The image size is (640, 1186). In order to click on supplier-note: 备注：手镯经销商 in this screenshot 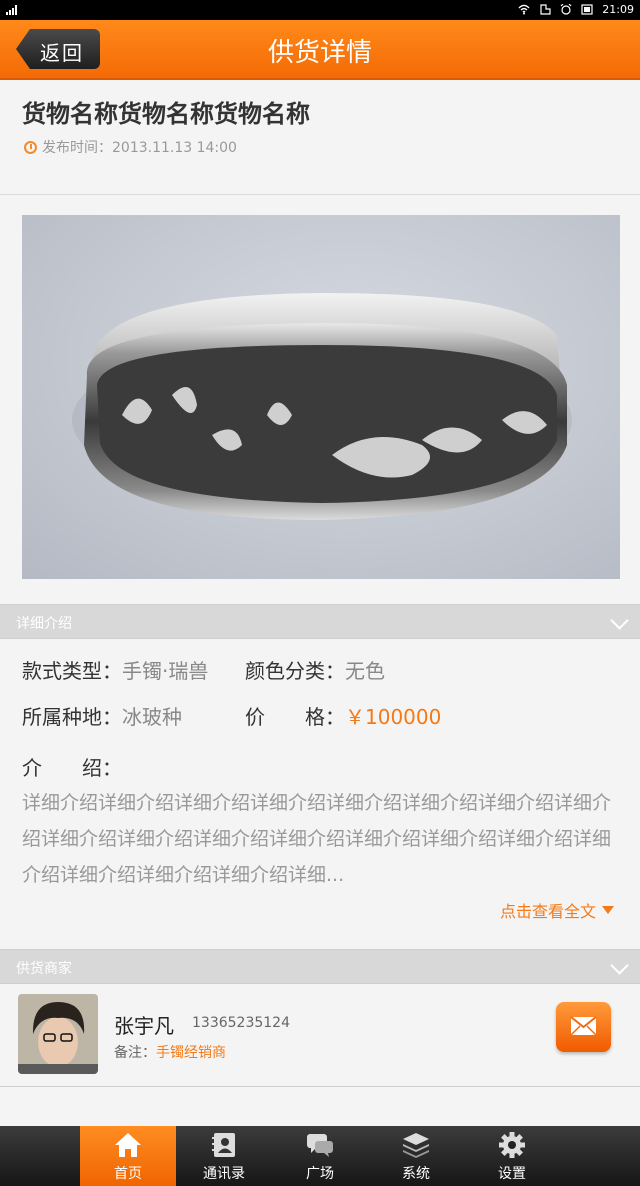, I will do `click(170, 1052)`.